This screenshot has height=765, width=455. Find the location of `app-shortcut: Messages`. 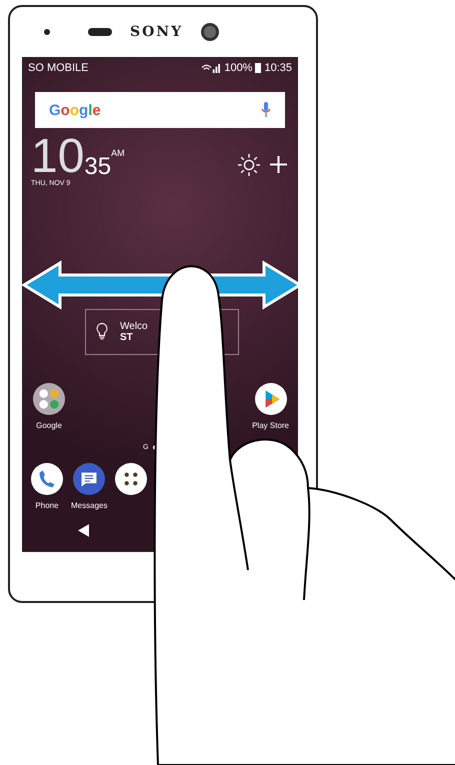

app-shortcut: Messages is located at coordinates (89, 486).